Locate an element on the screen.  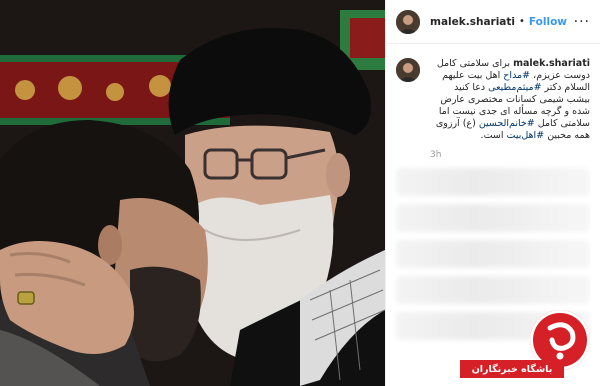
caption-text: است. is located at coordinates (493, 135).